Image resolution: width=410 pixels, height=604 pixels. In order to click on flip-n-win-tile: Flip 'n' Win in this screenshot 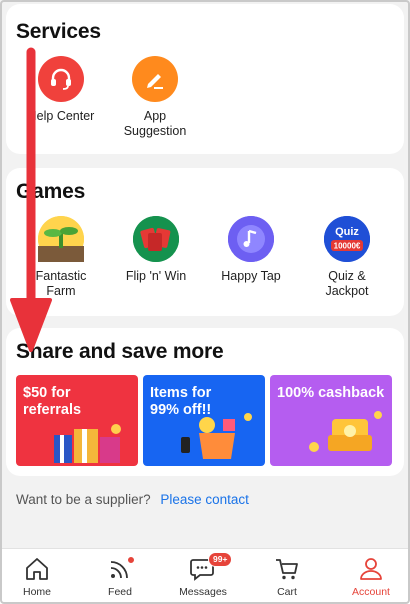, I will do `click(156, 250)`.